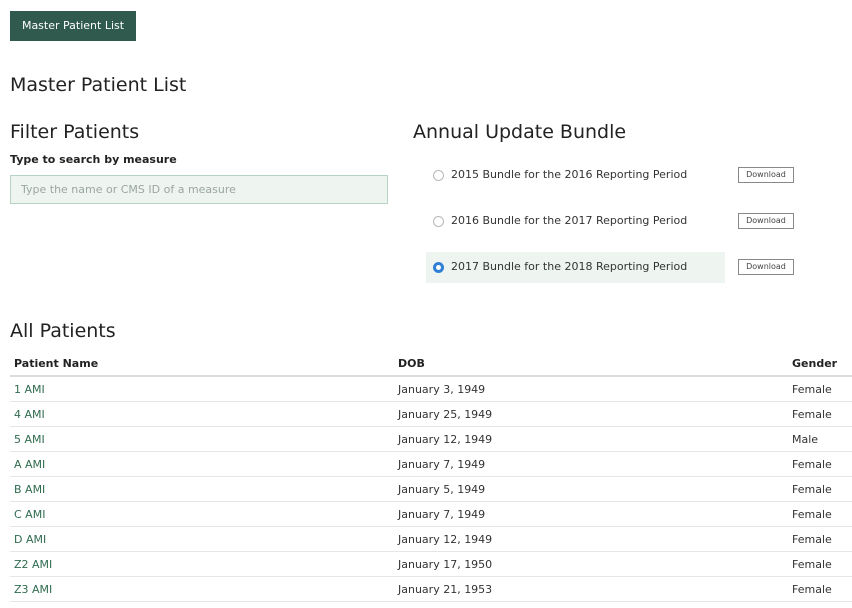  What do you see at coordinates (202, 389) in the screenshot?
I see `patient-name-cell: 1 AMI` at bounding box center [202, 389].